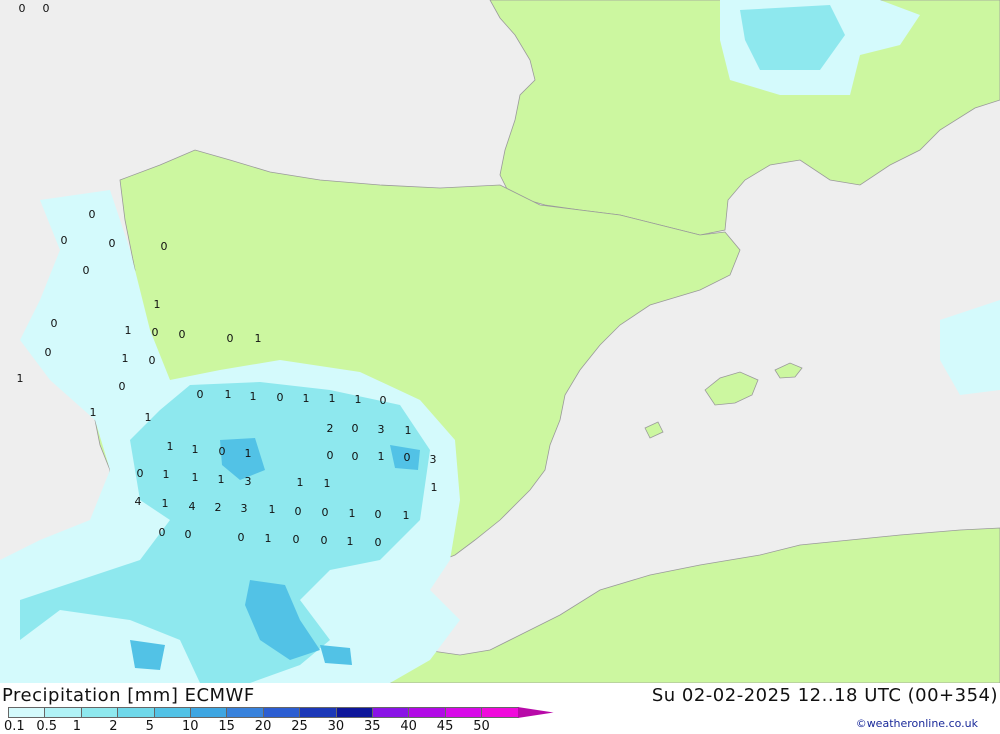 The height and width of the screenshot is (734, 1000). What do you see at coordinates (77, 726) in the screenshot?
I see `legend-tick-label: 1` at bounding box center [77, 726].